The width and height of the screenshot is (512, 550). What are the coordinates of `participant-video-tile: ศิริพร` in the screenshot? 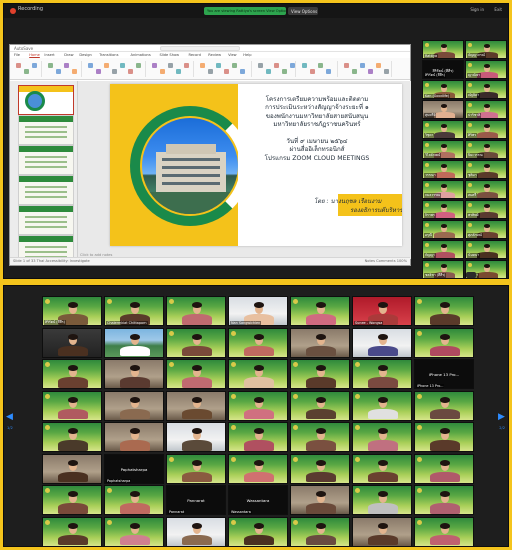 It's located at (486, 129).